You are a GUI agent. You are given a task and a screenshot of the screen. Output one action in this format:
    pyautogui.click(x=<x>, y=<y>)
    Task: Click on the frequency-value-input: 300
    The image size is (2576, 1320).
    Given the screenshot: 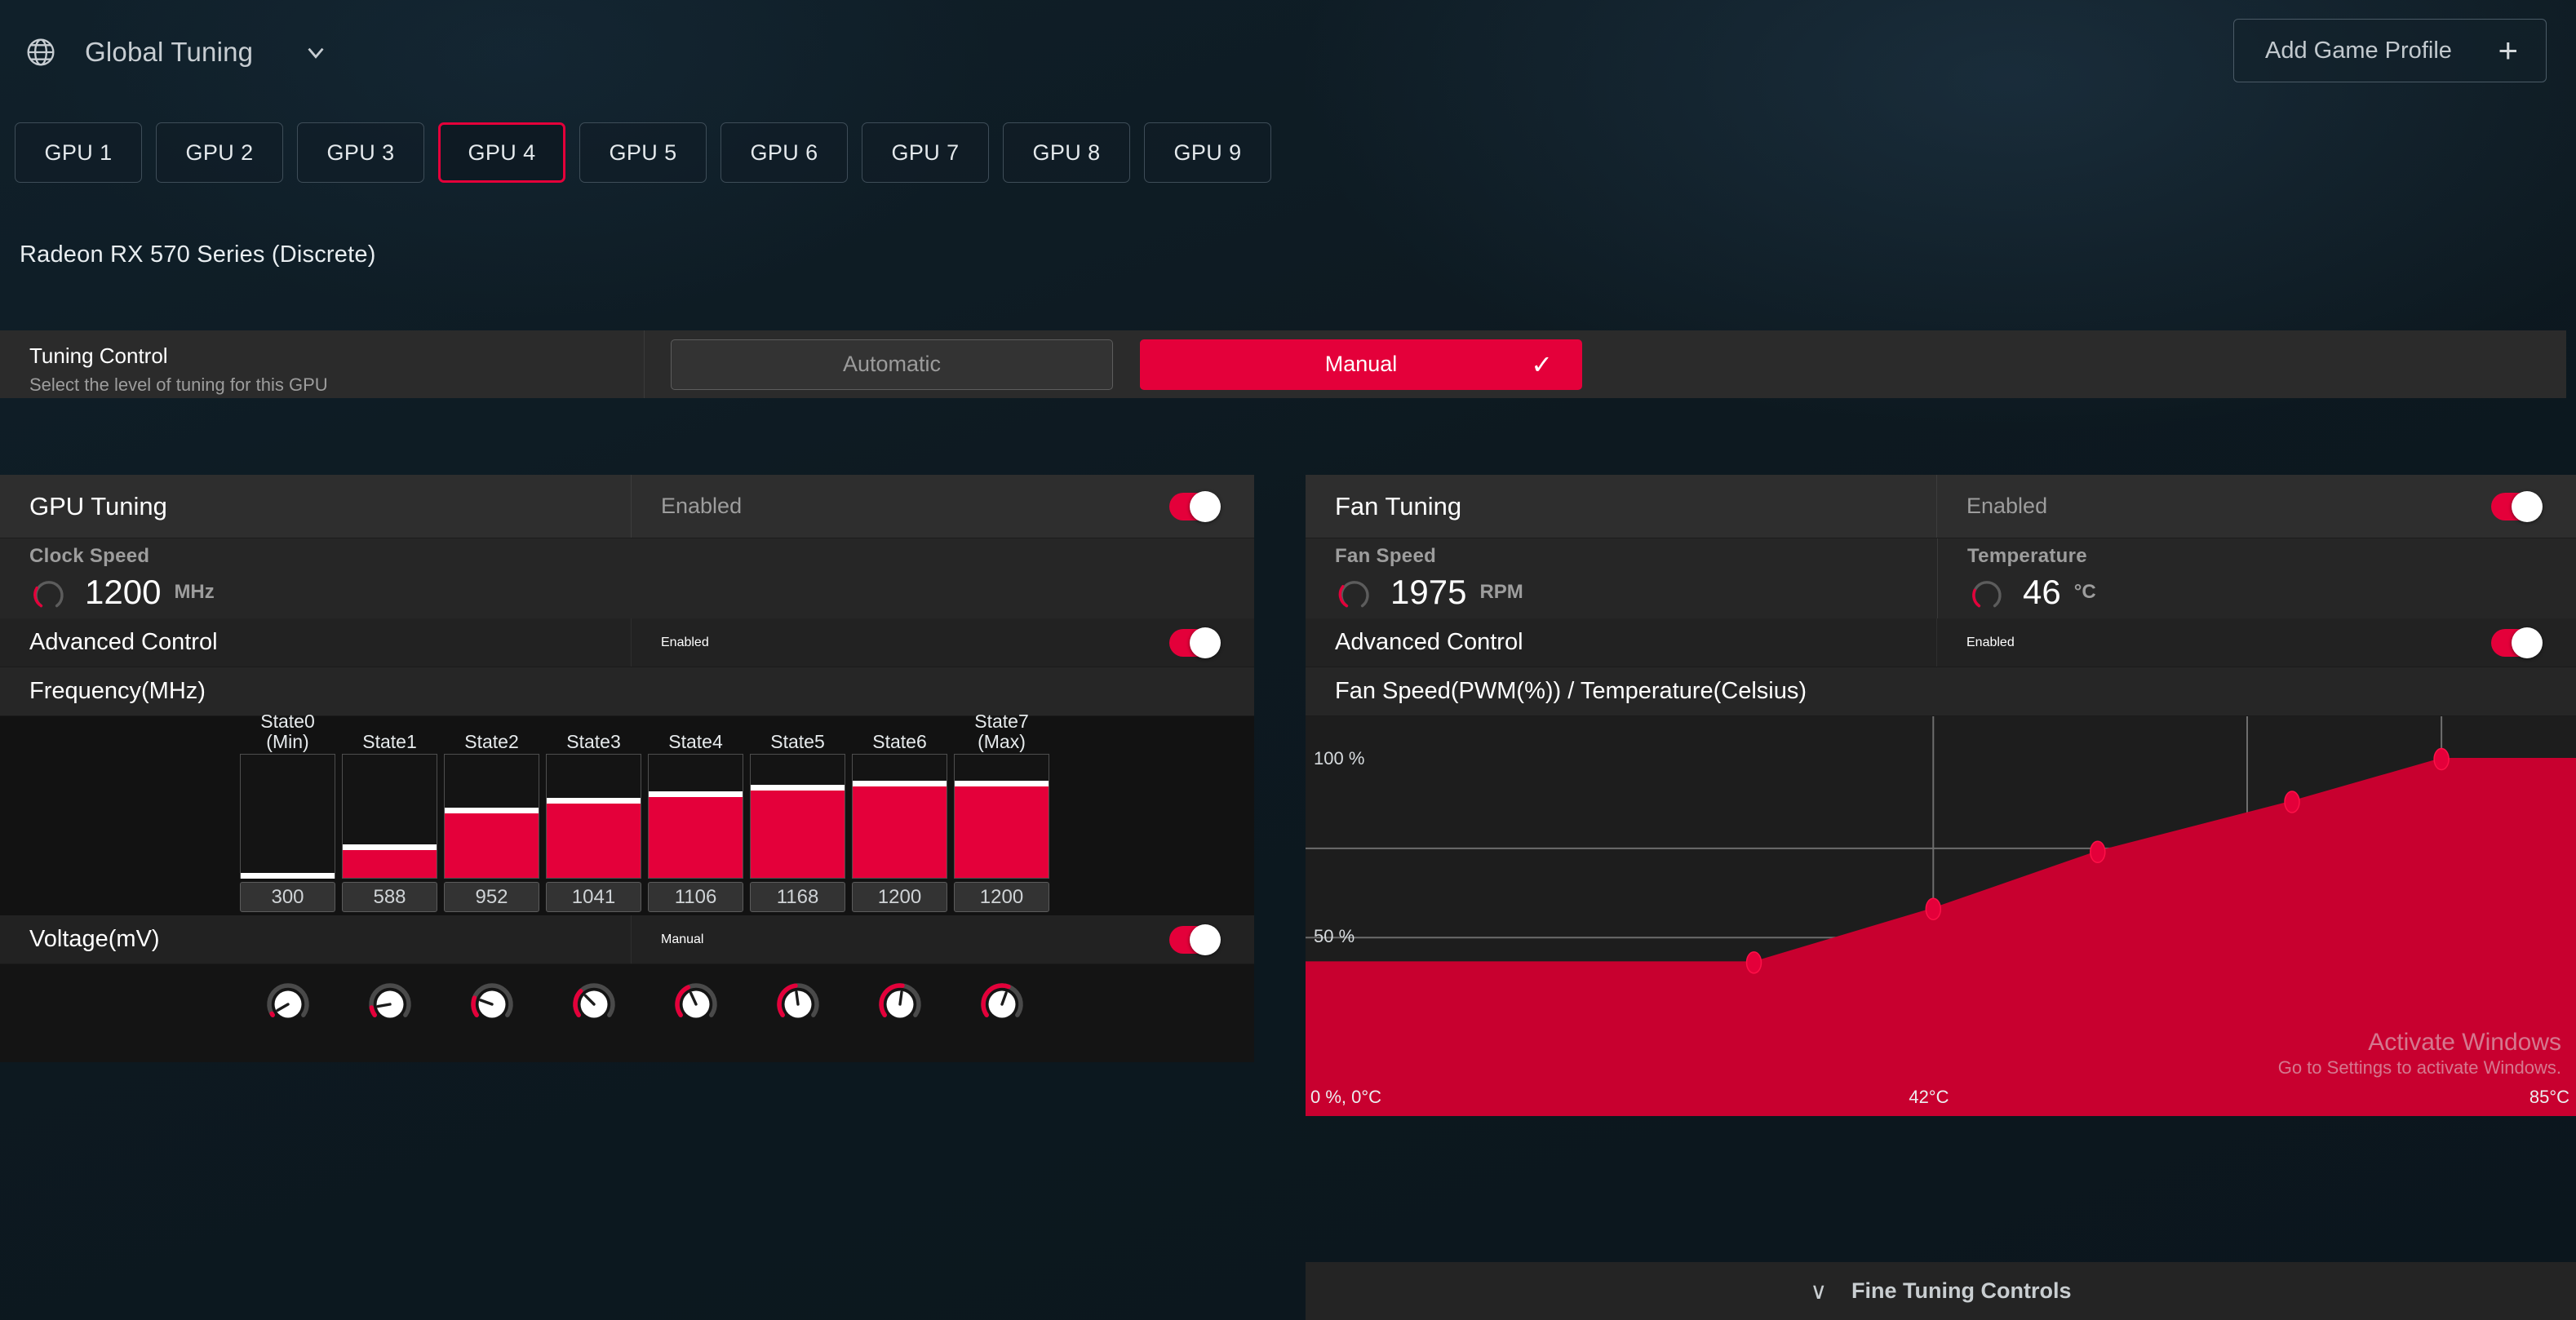 What is the action you would take?
    pyautogui.click(x=287, y=897)
    